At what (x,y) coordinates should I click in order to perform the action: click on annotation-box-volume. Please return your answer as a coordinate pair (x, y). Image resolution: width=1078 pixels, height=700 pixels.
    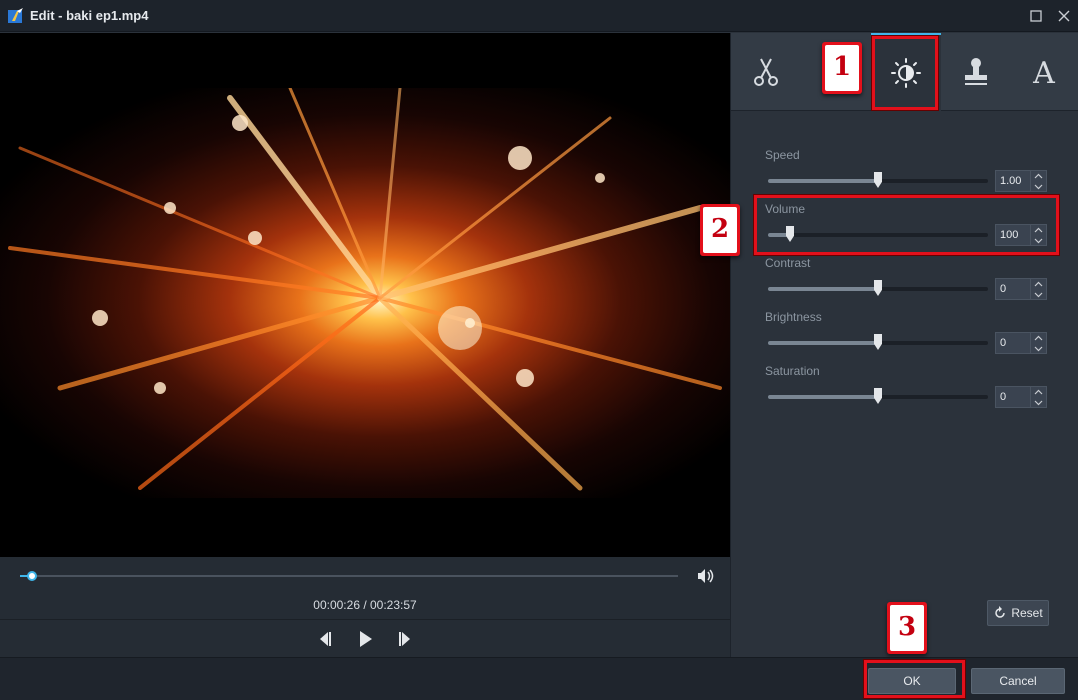
    Looking at the image, I should click on (906, 225).